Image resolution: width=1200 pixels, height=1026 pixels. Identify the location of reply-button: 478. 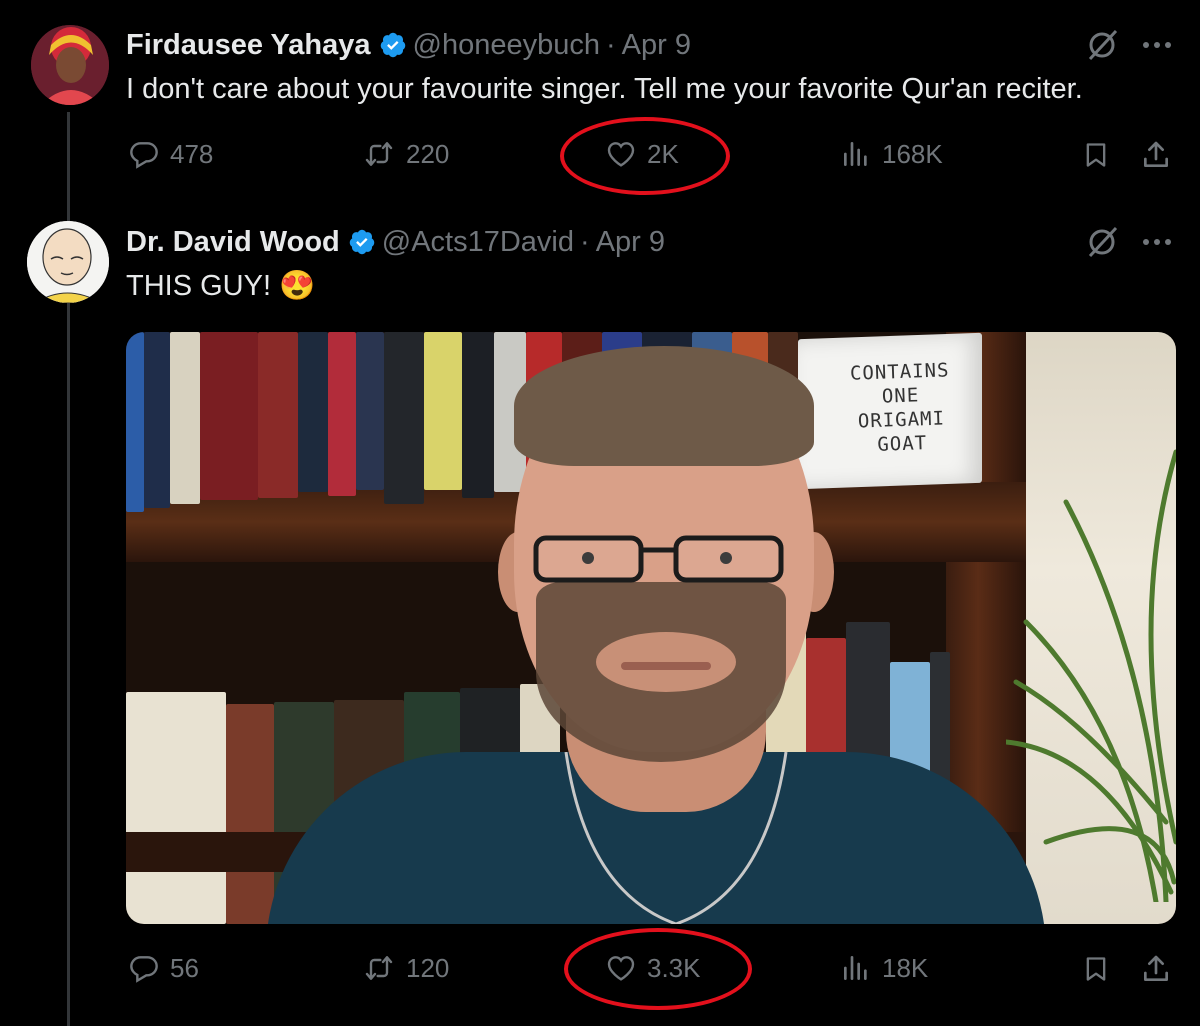
(170, 154).